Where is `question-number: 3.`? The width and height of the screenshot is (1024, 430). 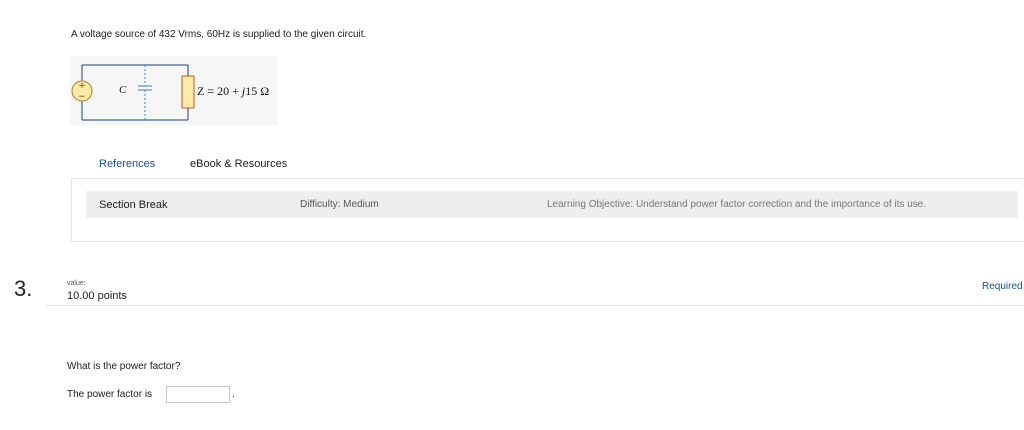
question-number: 3. is located at coordinates (23, 288).